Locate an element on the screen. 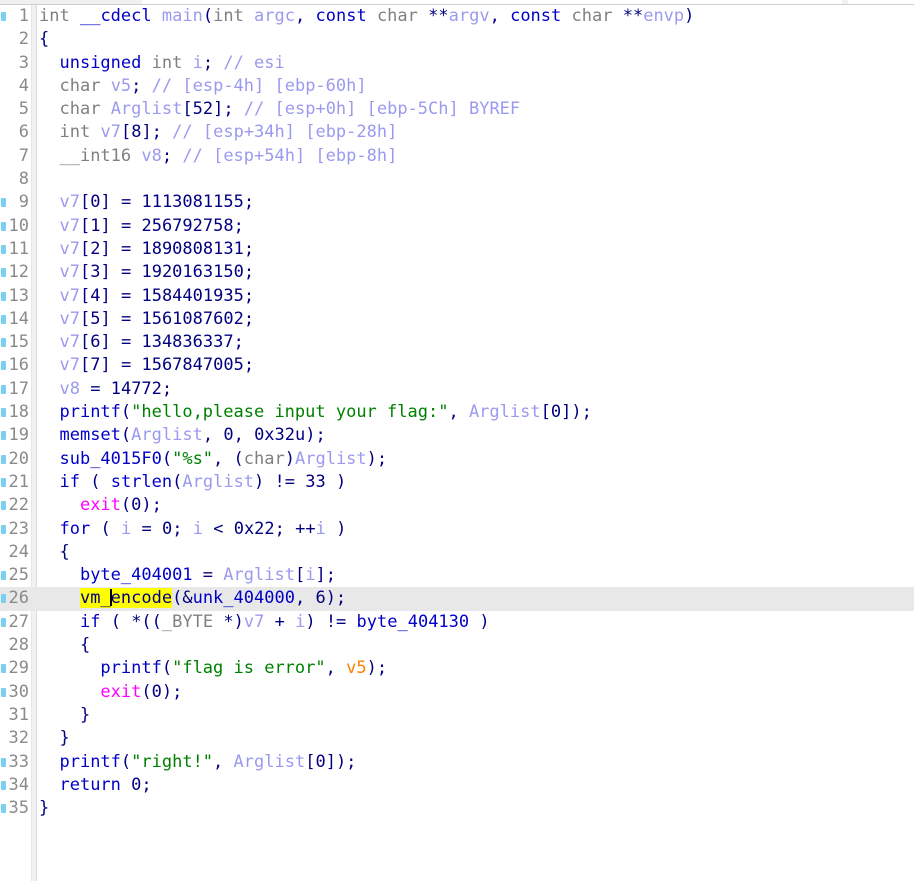  code-text: byte_404001 = Arglist[i]; is located at coordinates (187, 575).